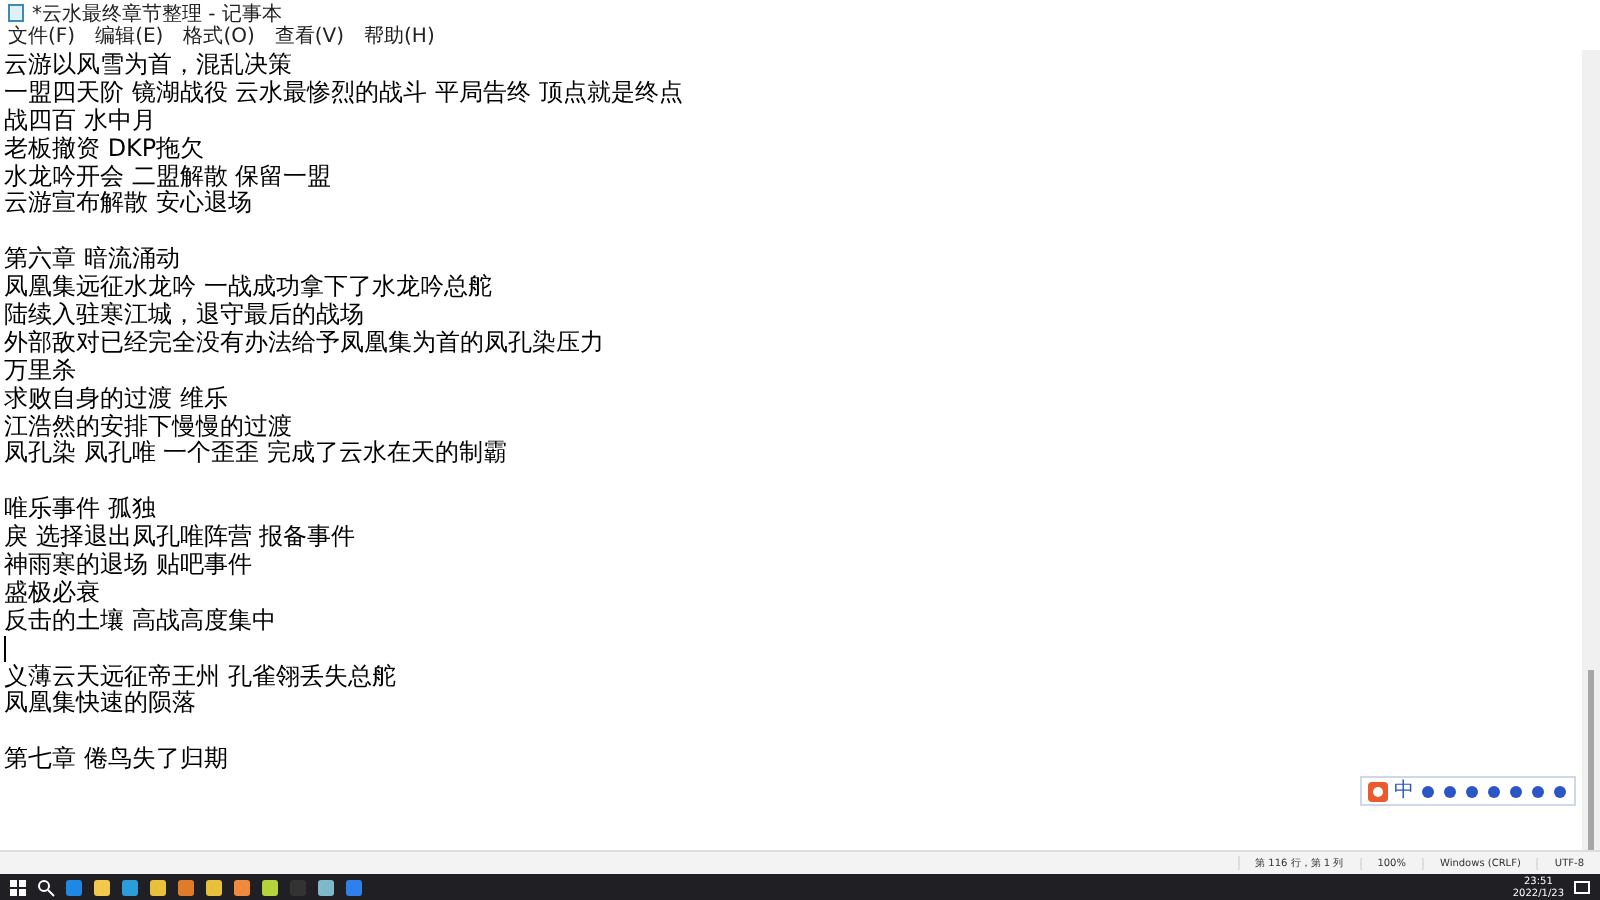 This screenshot has height=900, width=1600. Describe the element at coordinates (256, 454) in the screenshot. I see `text-line: 凤孔染 凤孔唯 一个歪歪 完成了云水在天的制霸` at that location.